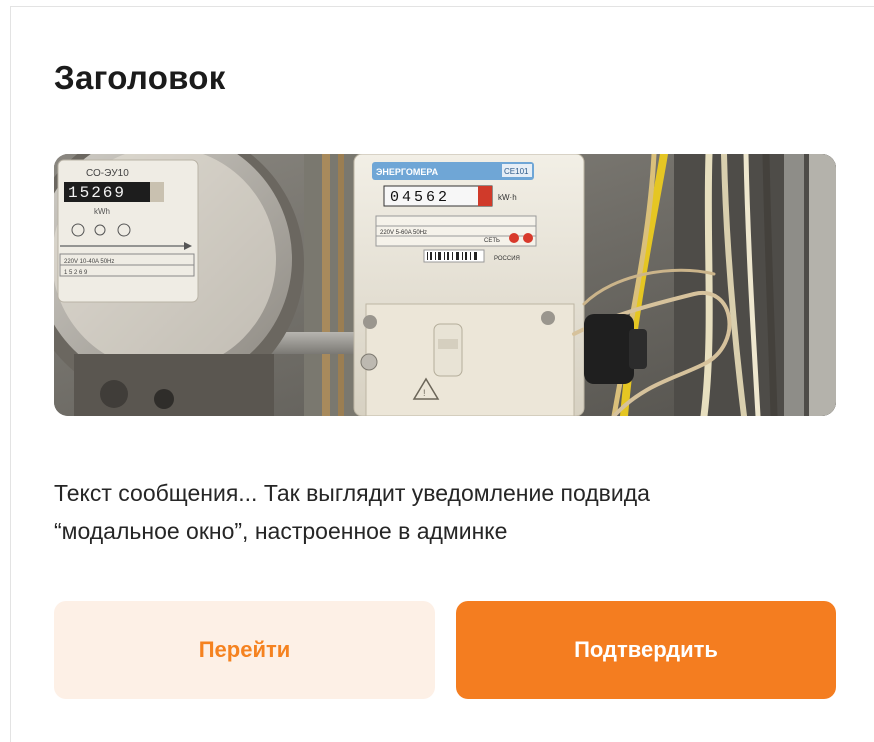 Image resolution: width=874 pixels, height=742 pixels. I want to click on svg-text: СЕ101, so click(516, 171).